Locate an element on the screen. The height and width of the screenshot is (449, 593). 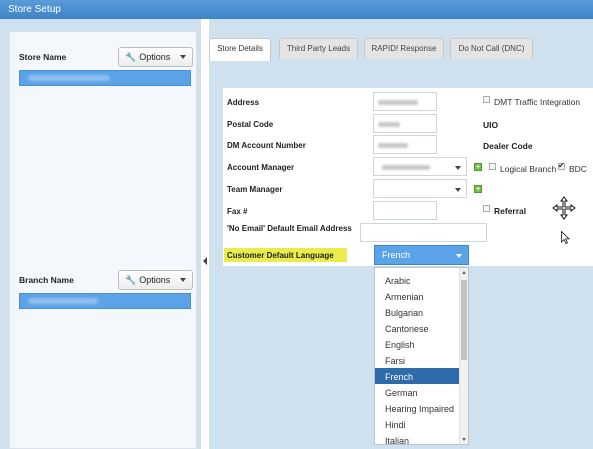
referral-label: Referral is located at coordinates (510, 211).